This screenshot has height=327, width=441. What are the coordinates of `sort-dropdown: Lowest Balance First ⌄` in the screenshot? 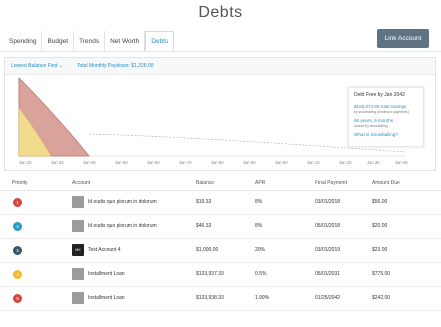 It's located at (37, 66).